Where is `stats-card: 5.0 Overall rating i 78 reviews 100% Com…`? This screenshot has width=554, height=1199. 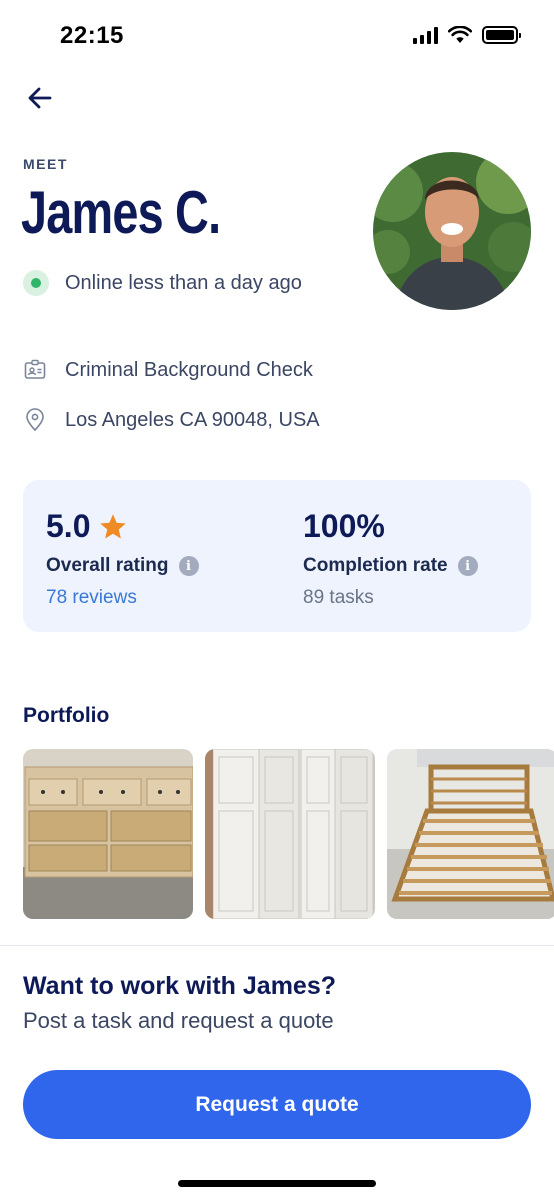 stats-card: 5.0 Overall rating i 78 reviews 100% Com… is located at coordinates (277, 556).